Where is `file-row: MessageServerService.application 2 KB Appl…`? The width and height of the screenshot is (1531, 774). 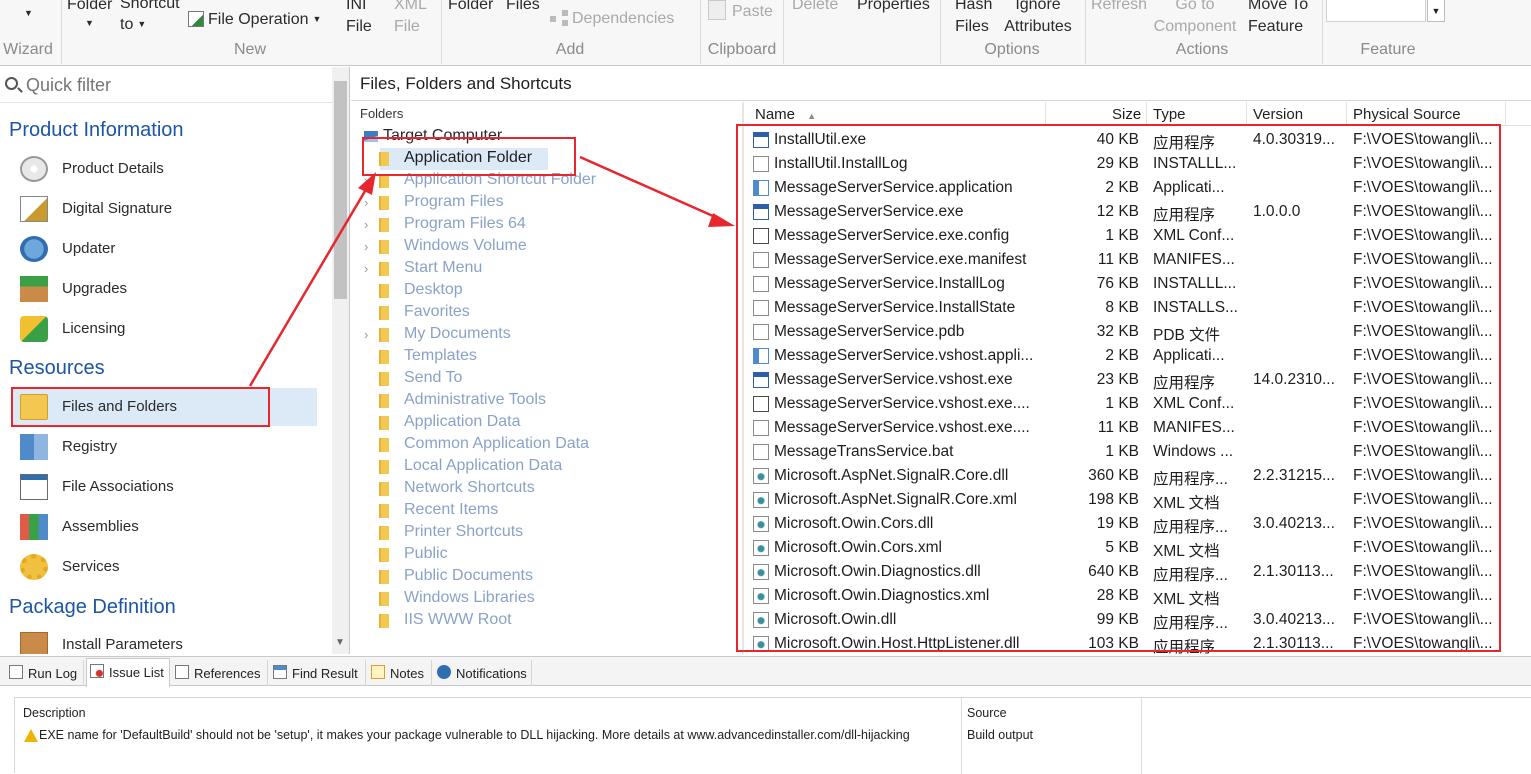 file-row: MessageServerService.application 2 KB Appl… is located at coordinates (1138, 188).